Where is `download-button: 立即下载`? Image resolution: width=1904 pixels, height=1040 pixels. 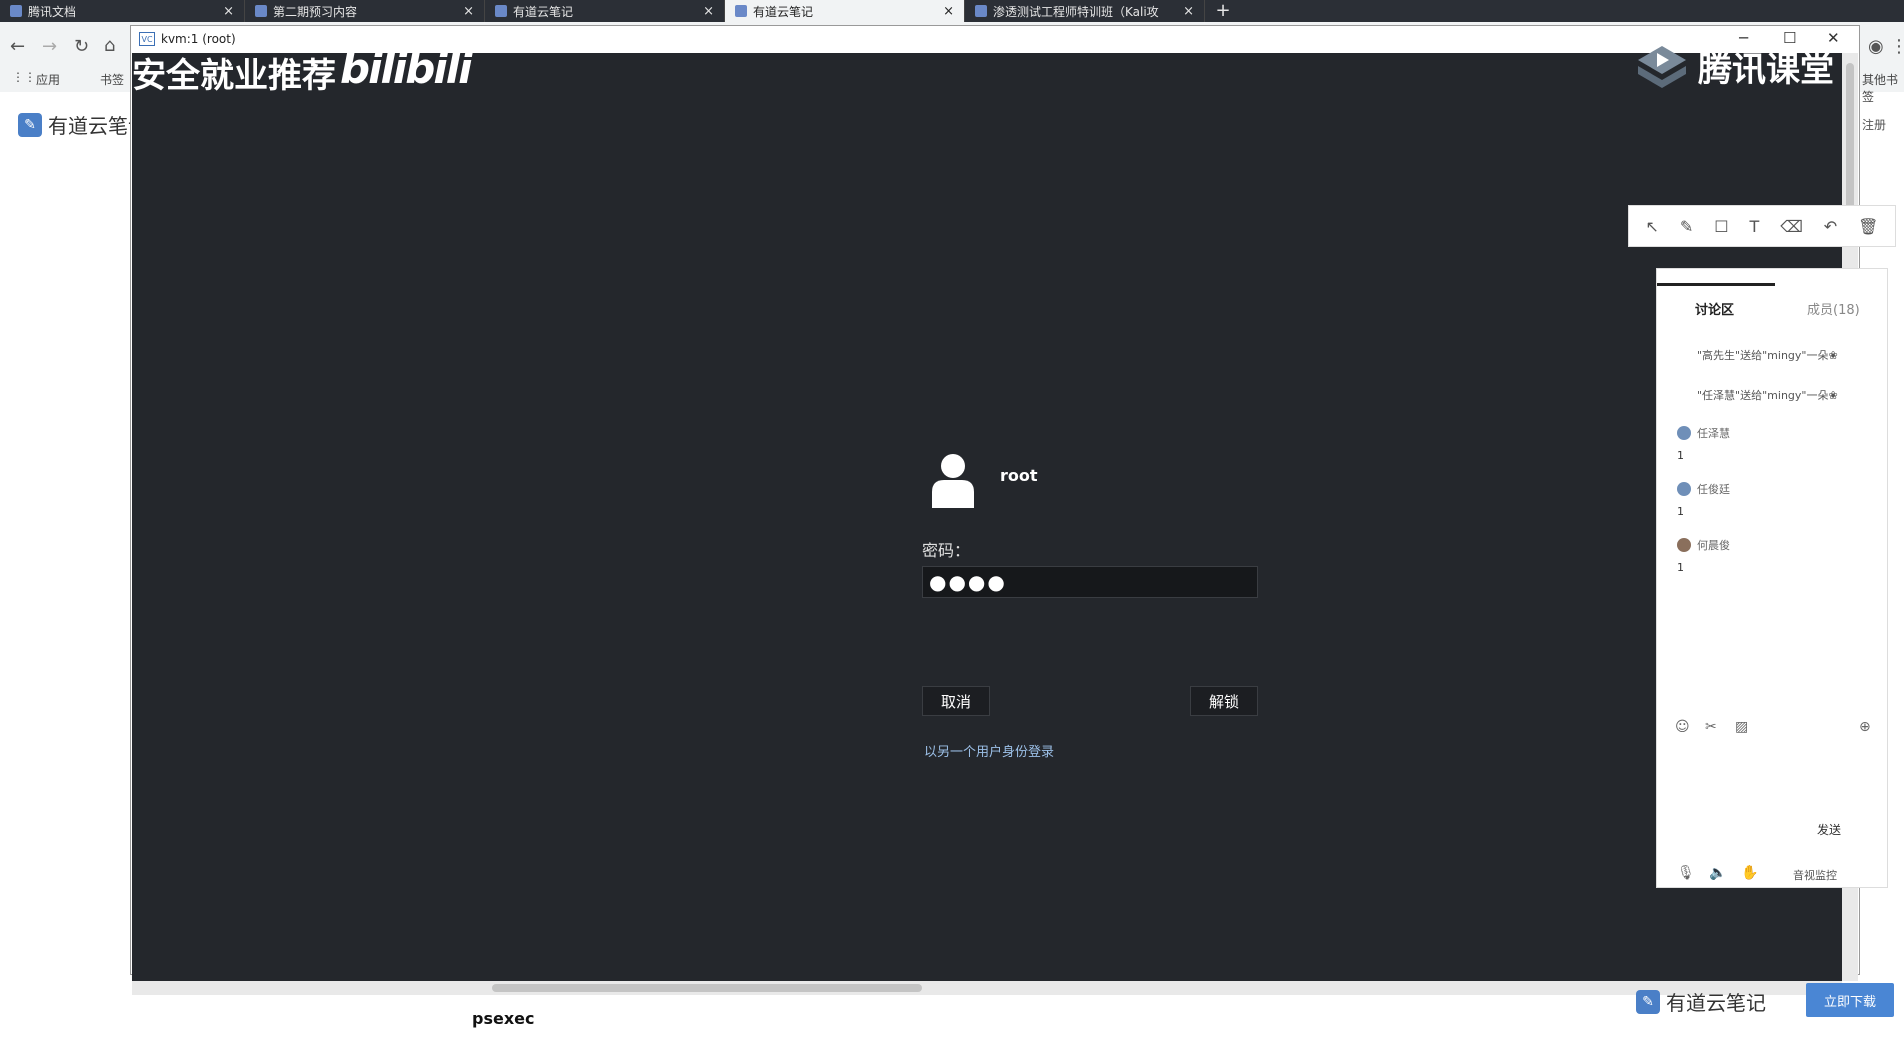
download-button: 立即下载 is located at coordinates (1850, 1000).